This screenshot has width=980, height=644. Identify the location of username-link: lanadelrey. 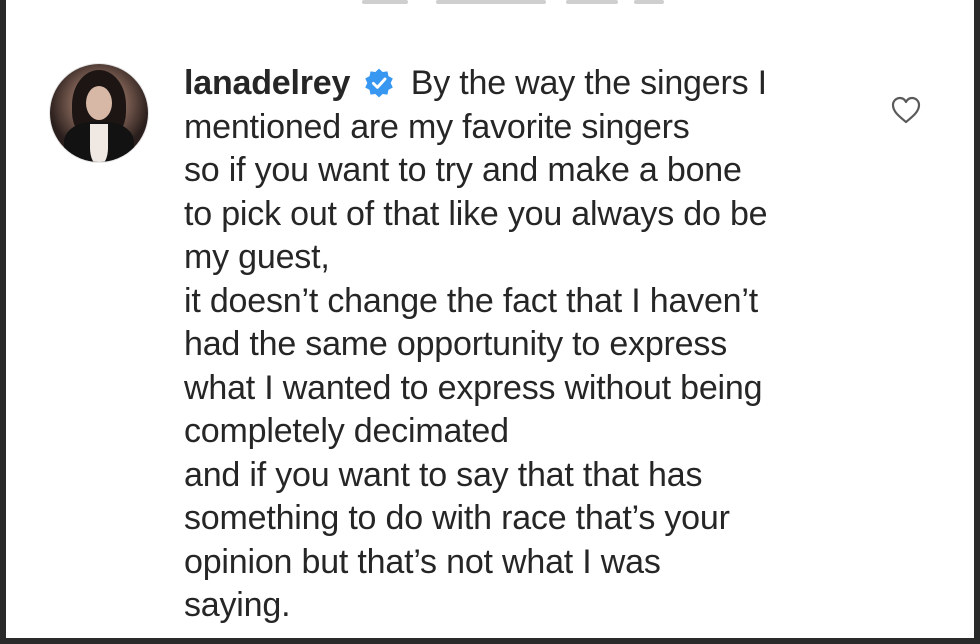
(267, 83).